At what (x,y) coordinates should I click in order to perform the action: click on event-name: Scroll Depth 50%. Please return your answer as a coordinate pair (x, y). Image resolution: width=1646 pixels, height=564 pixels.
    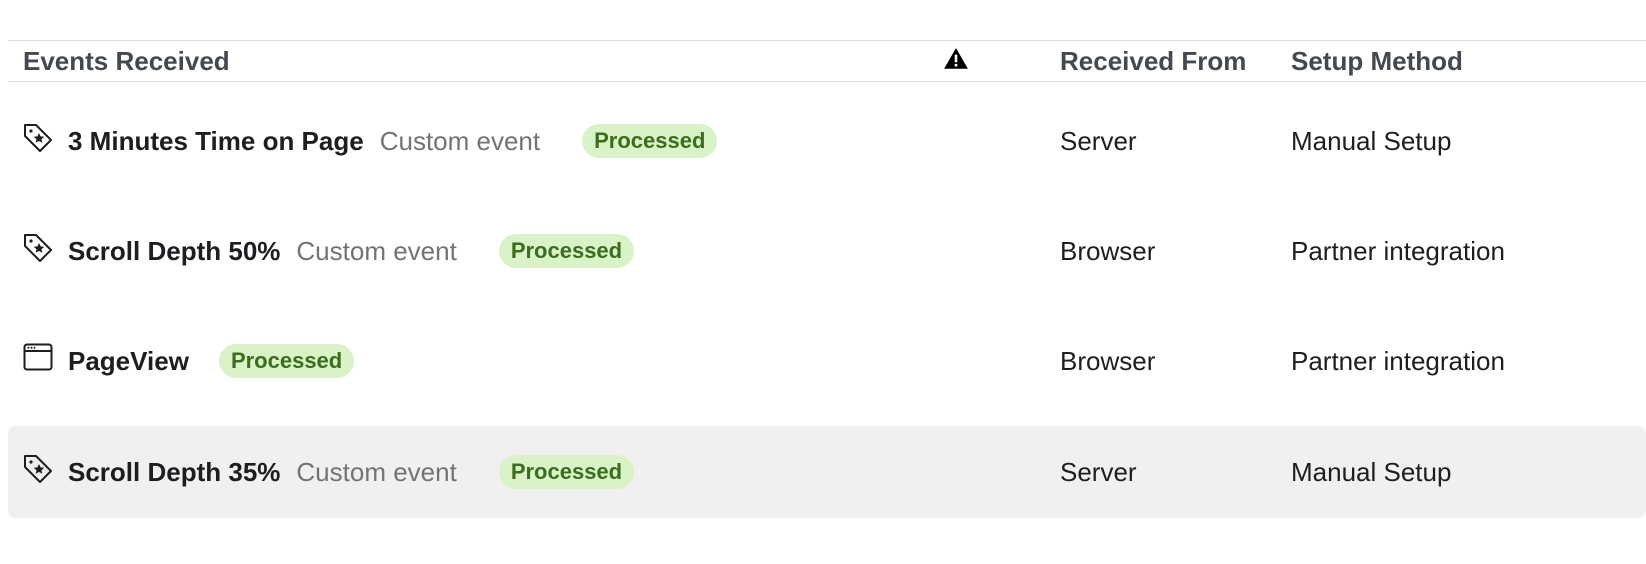
    Looking at the image, I should click on (174, 251).